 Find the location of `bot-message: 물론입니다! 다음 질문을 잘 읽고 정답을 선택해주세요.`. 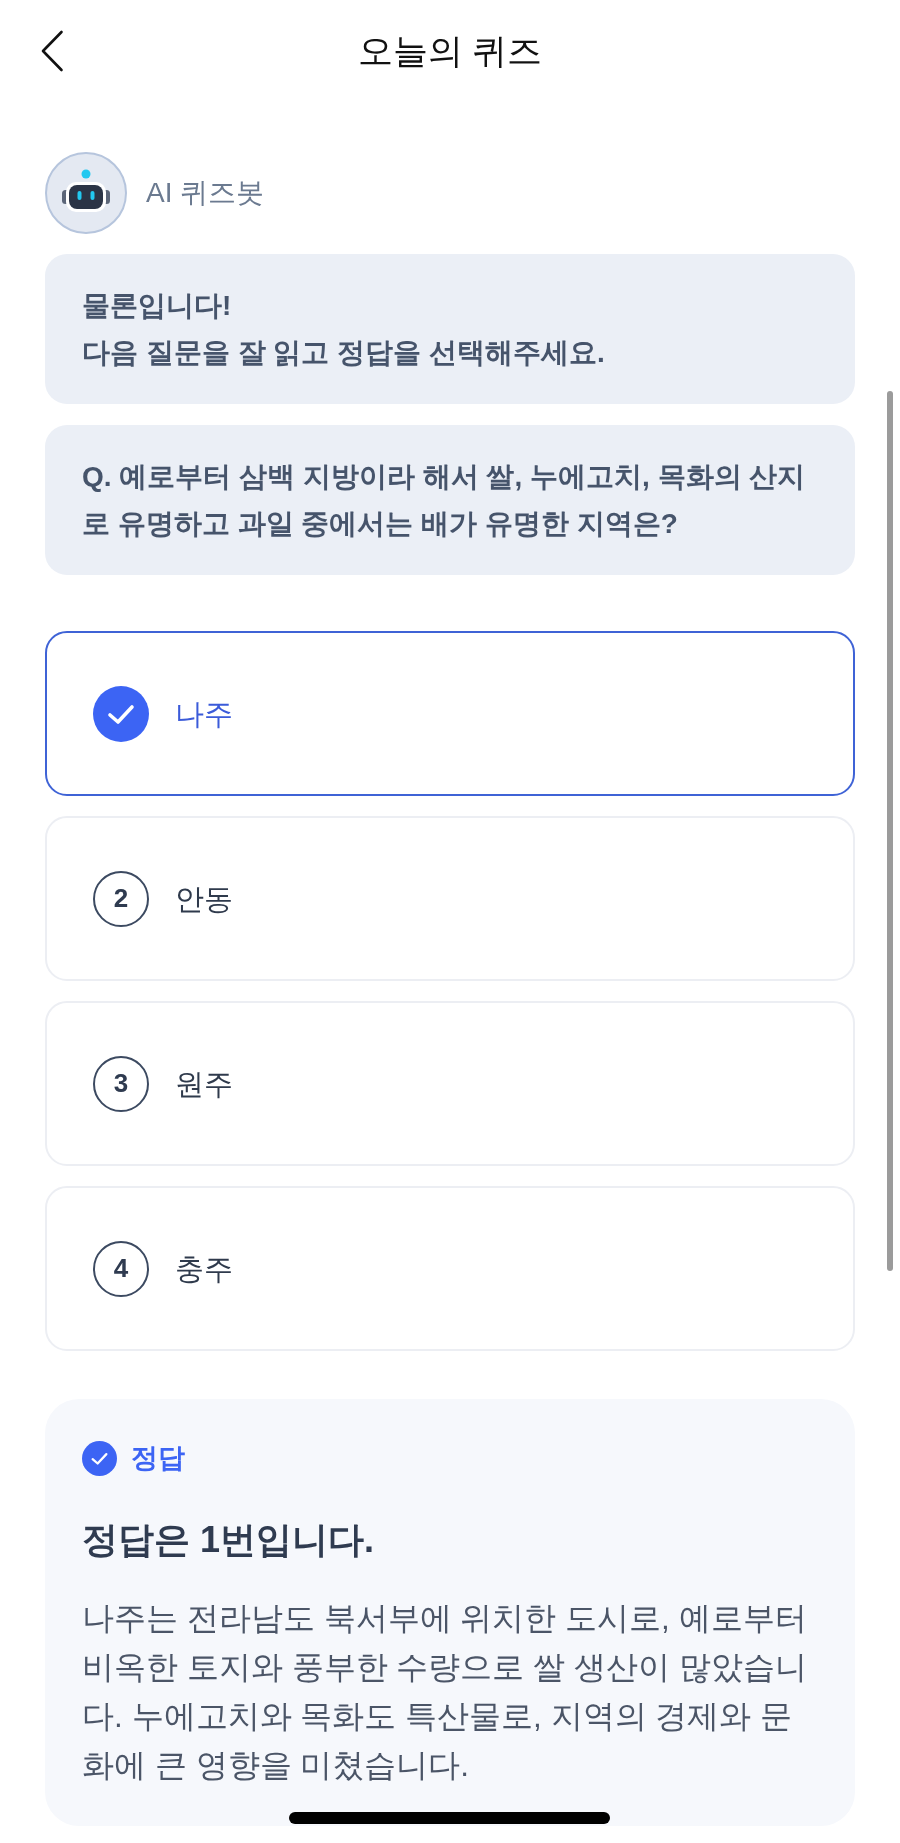

bot-message: 물론입니다! 다음 질문을 잘 읽고 정답을 선택해주세요. is located at coordinates (450, 329).